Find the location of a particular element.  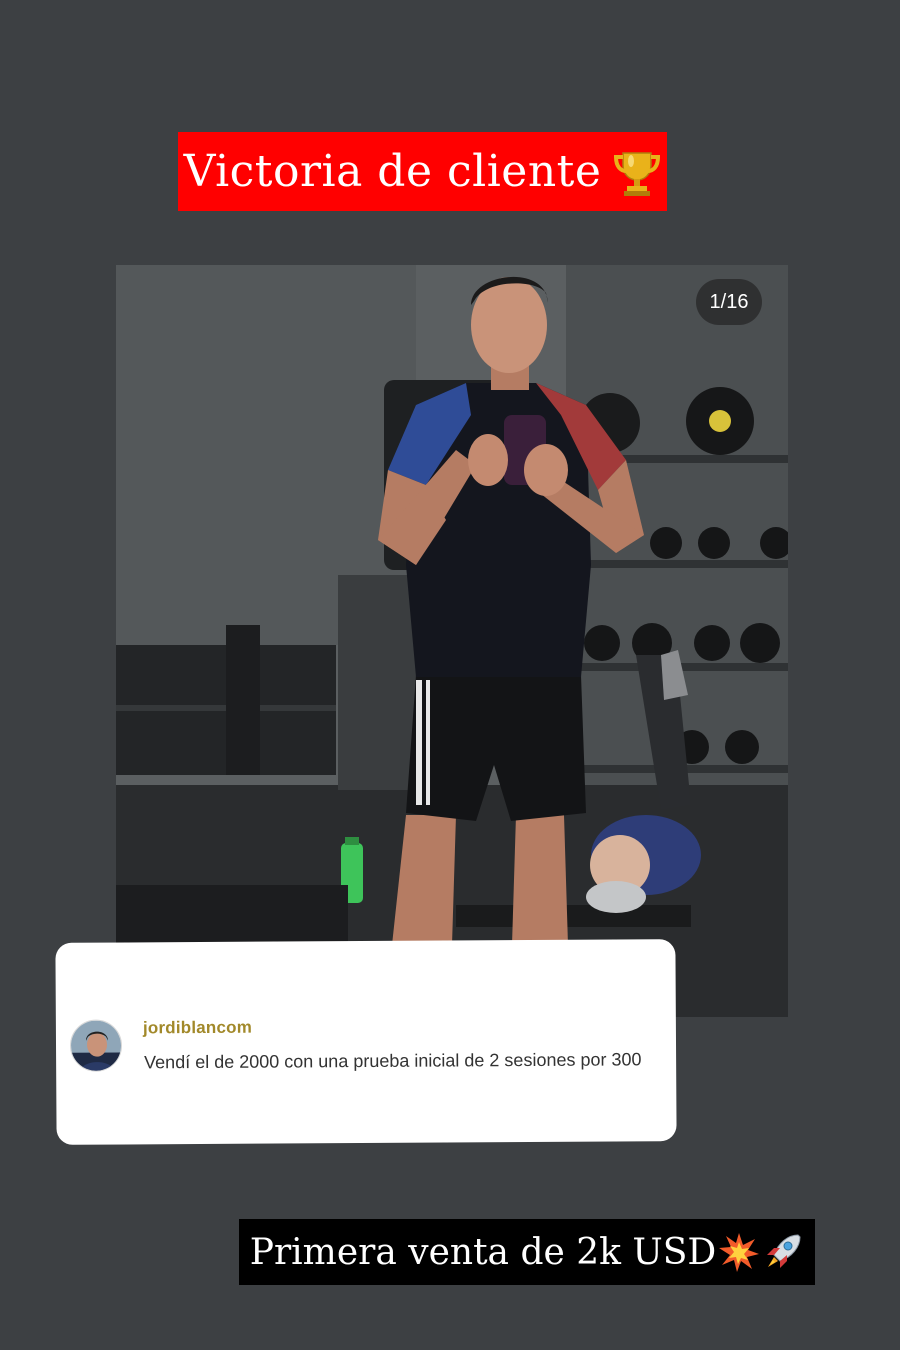

rocket-icon is located at coordinates (783, 1252).